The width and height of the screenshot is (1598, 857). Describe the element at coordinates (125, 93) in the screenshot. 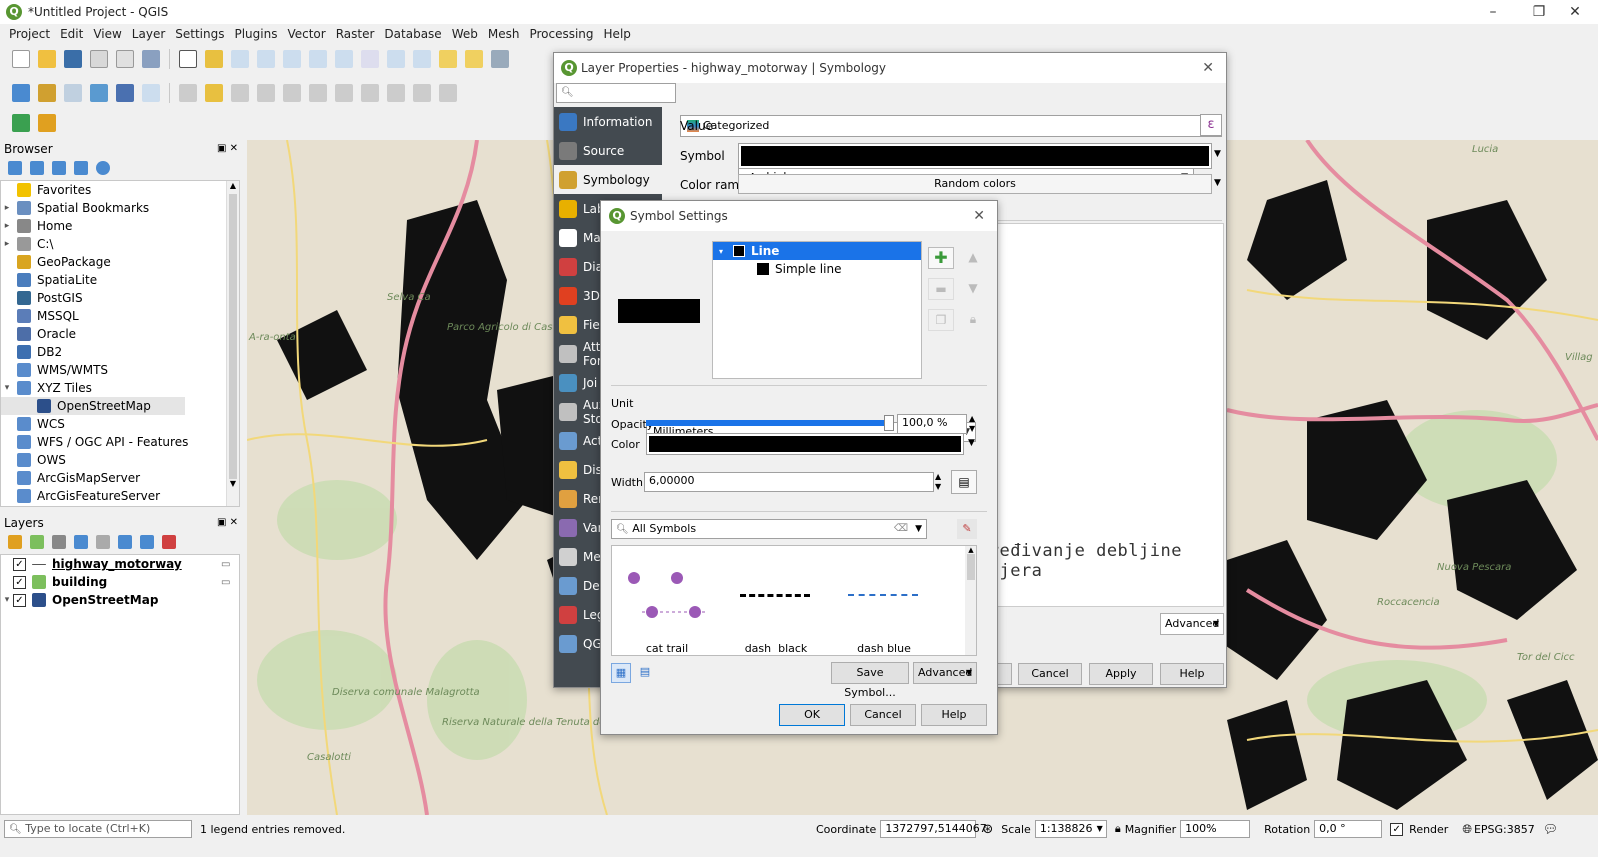

I see `add-mesh-icon` at that location.